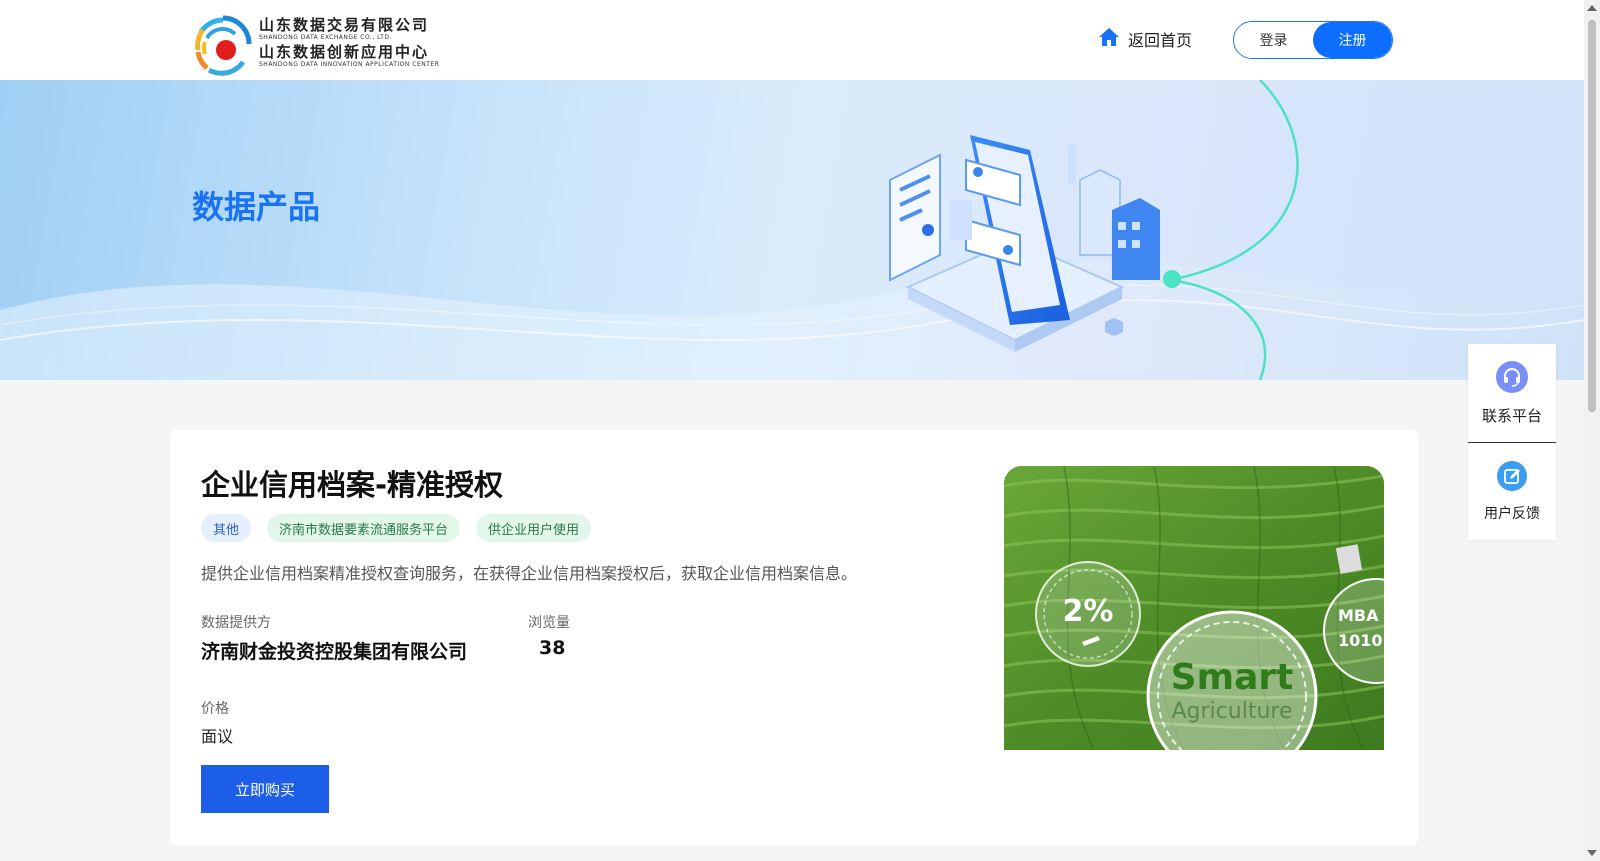 Image resolution: width=1600 pixels, height=861 pixels. Describe the element at coordinates (1109, 39) in the screenshot. I see `home-icon` at that location.